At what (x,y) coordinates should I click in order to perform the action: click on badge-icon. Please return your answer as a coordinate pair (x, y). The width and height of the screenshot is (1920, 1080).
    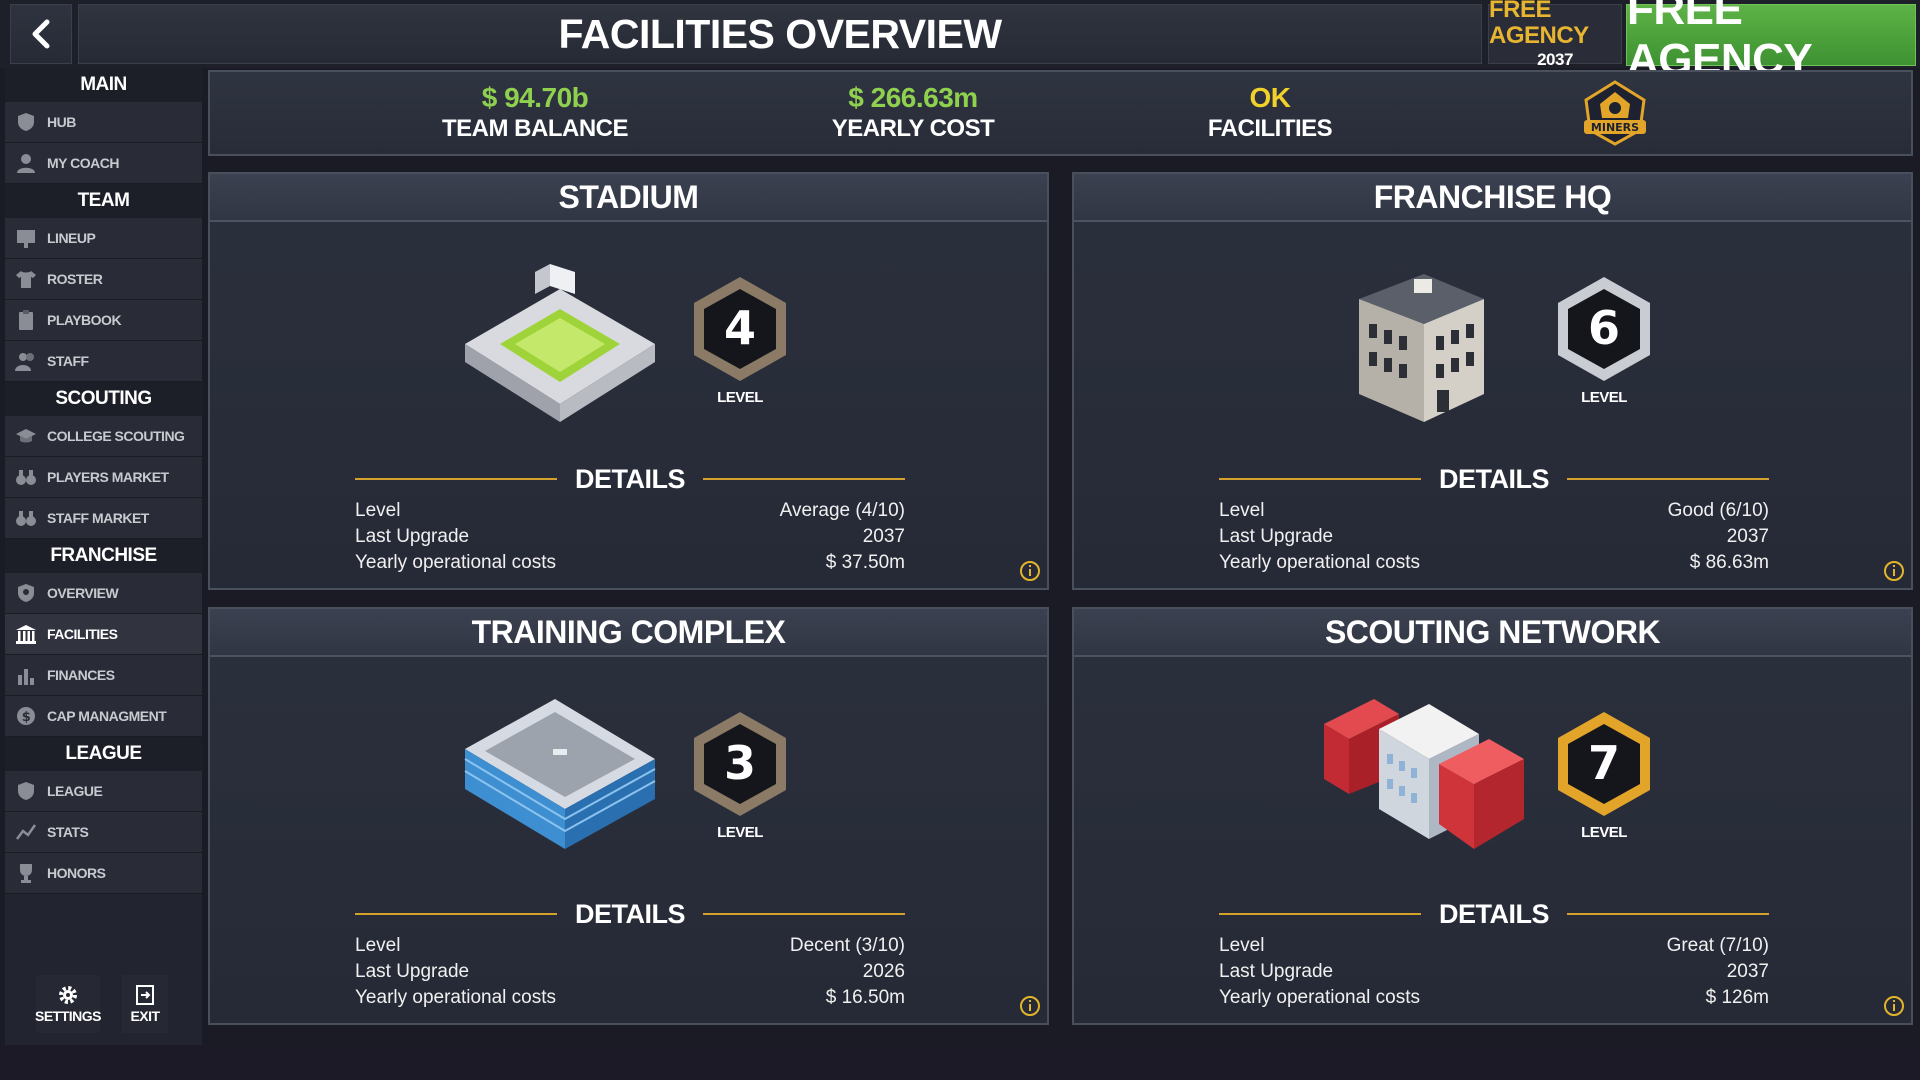
    Looking at the image, I should click on (26, 593).